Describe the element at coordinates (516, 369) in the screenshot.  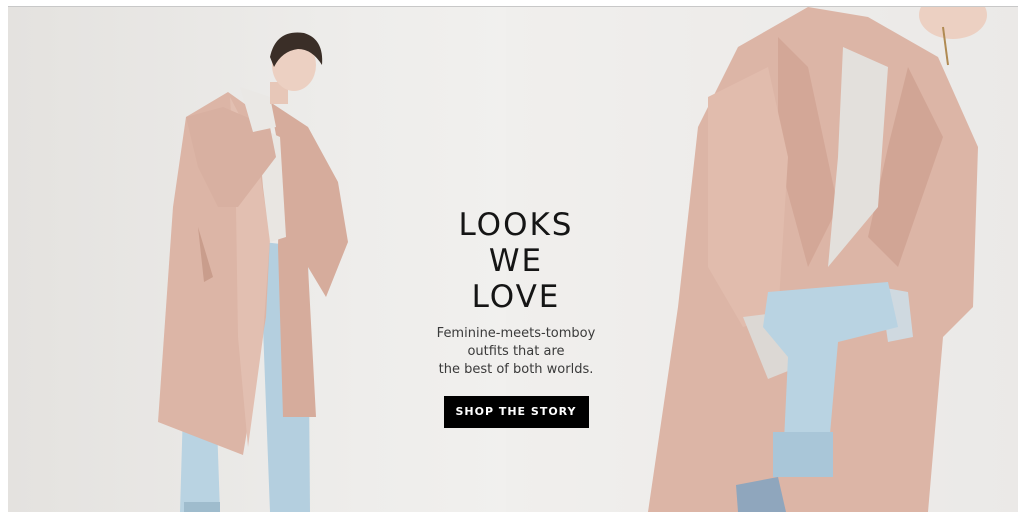
I see `subcopy-line-3: the best of both worlds.` at that location.